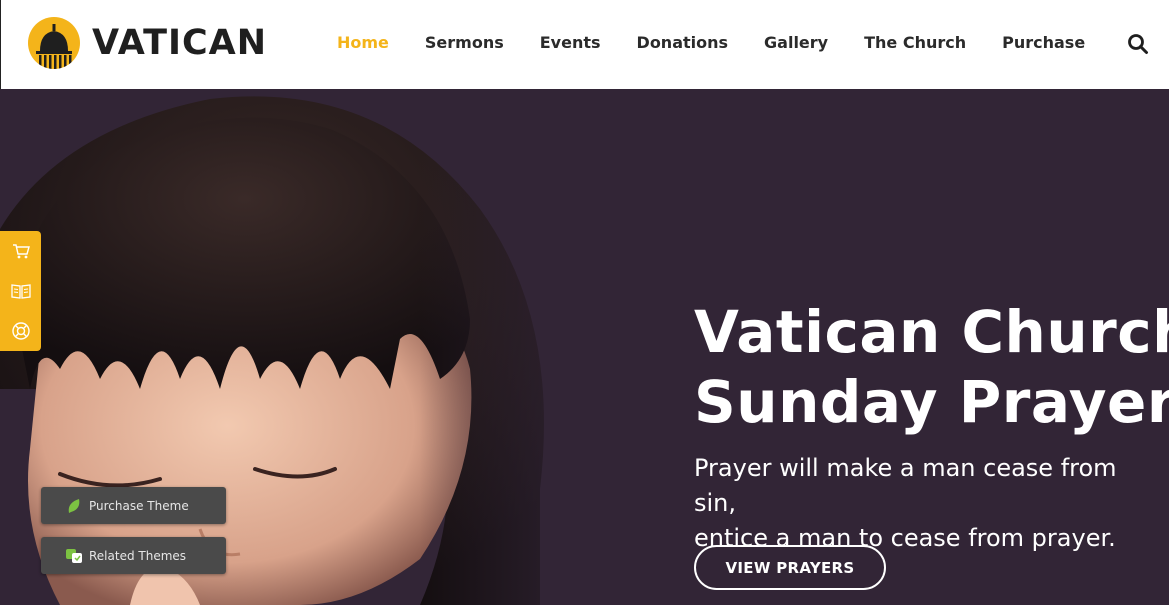 This screenshot has width=1169, height=605. Describe the element at coordinates (21, 331) in the screenshot. I see `lifebuoy-icon` at that location.